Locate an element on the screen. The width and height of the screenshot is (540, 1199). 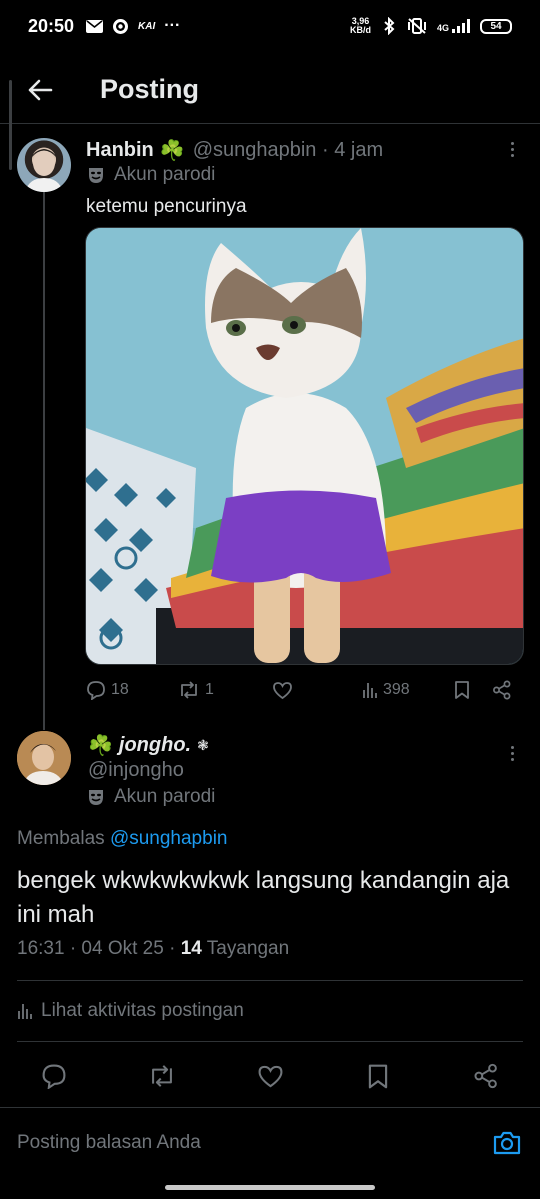
author-name: jongho. is located at coordinates (155, 745).